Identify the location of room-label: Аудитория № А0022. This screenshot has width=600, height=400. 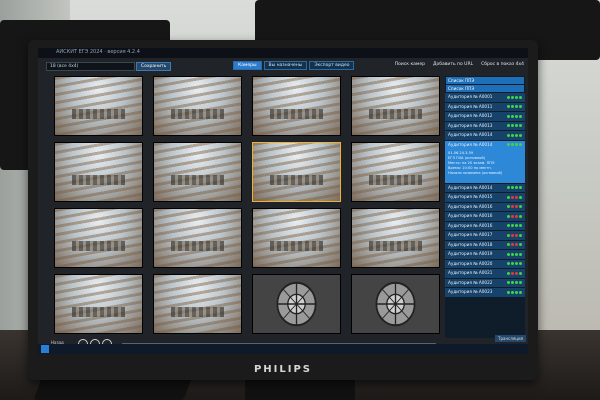
(470, 282).